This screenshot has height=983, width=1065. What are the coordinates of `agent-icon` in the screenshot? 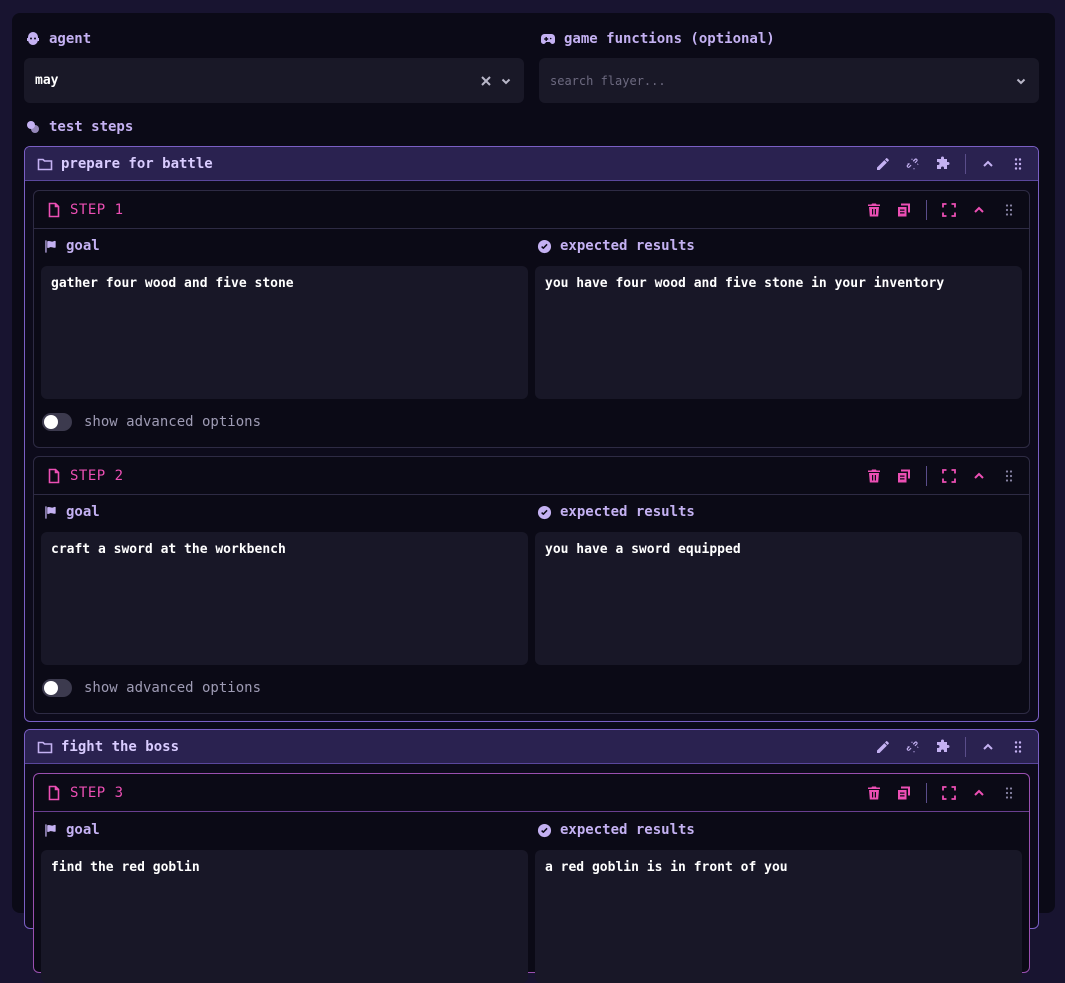 It's located at (33, 38).